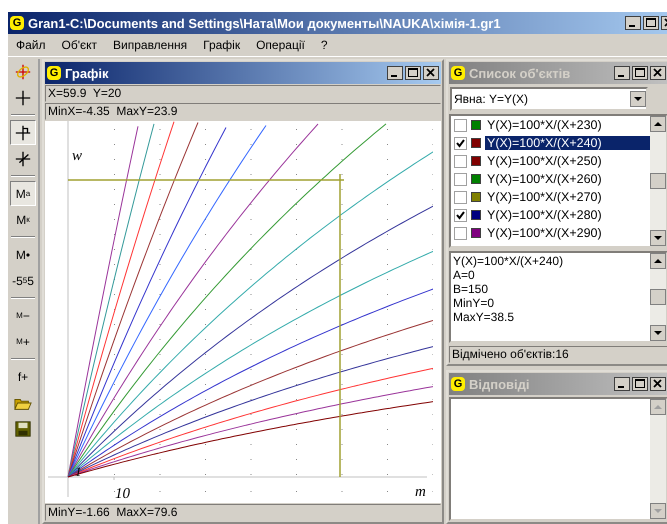  Describe the element at coordinates (508, 261) in the screenshot. I see `detail-line: Y(X)=100*X/(X+240)` at that location.